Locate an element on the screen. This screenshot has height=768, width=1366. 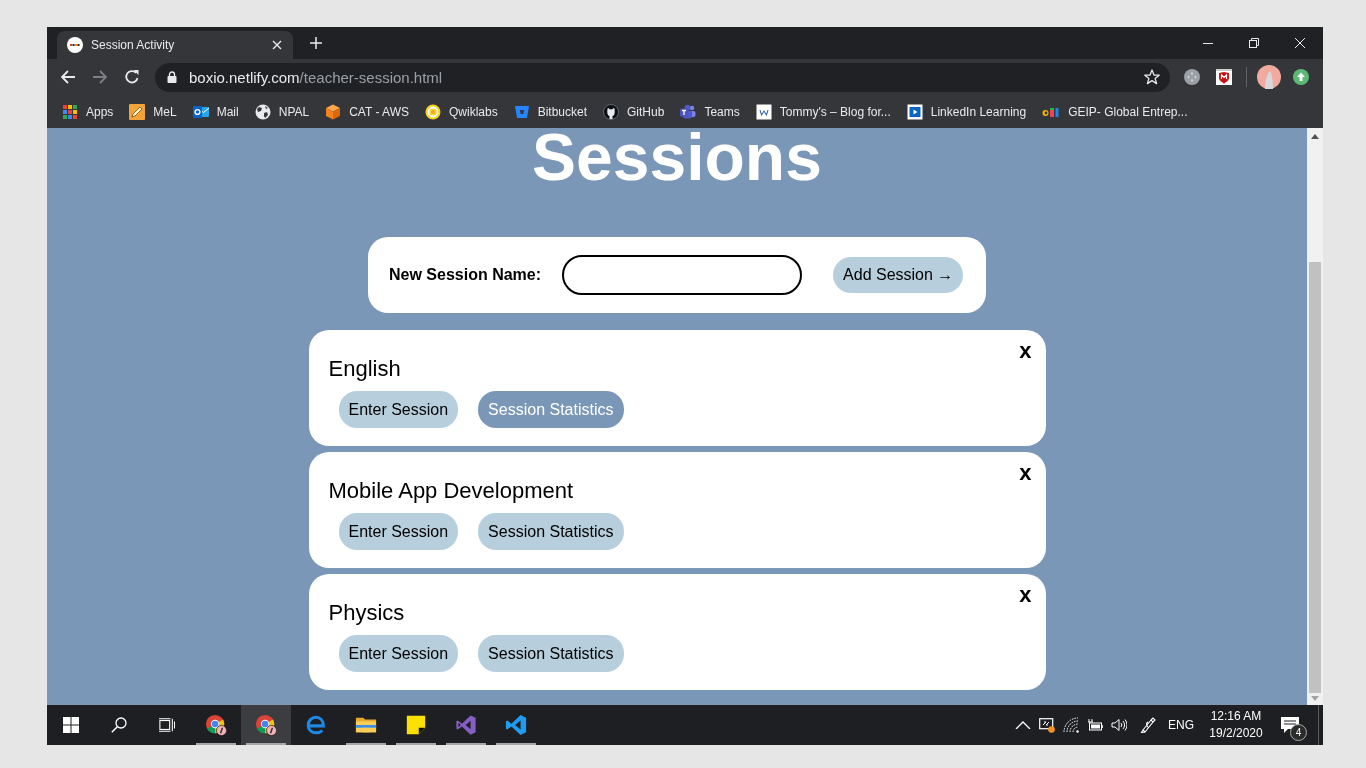
notification-count: 4 is located at coordinates (1298, 732).